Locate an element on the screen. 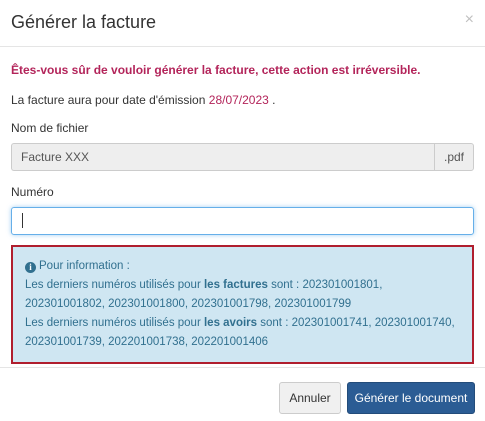 This screenshot has height=421, width=485. emission-suffix: . is located at coordinates (274, 100).